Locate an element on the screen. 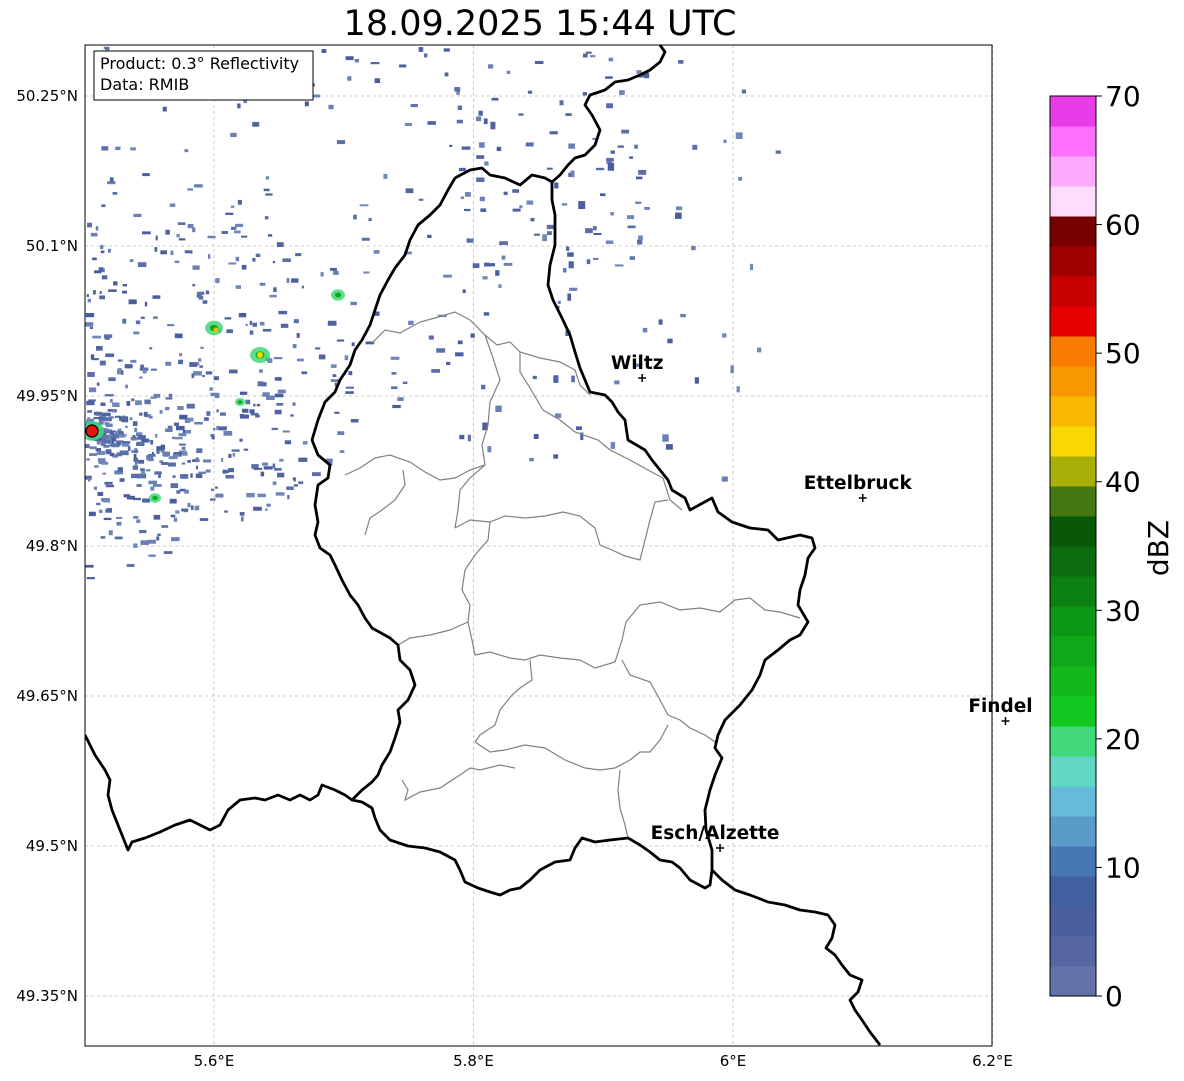 This screenshot has width=1184, height=1081. lat-tick-label: 49.8°N is located at coordinates (52, 546).